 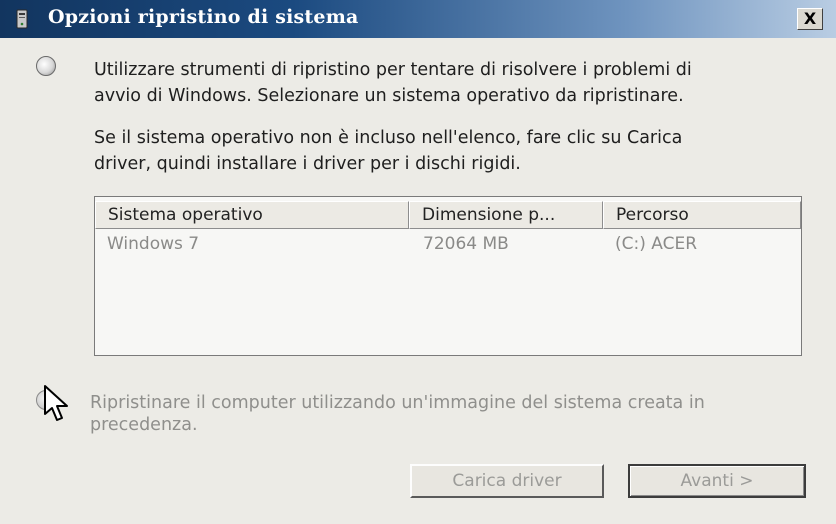 I want to click on os-path-cell: (C:) ACER, so click(x=656, y=244).